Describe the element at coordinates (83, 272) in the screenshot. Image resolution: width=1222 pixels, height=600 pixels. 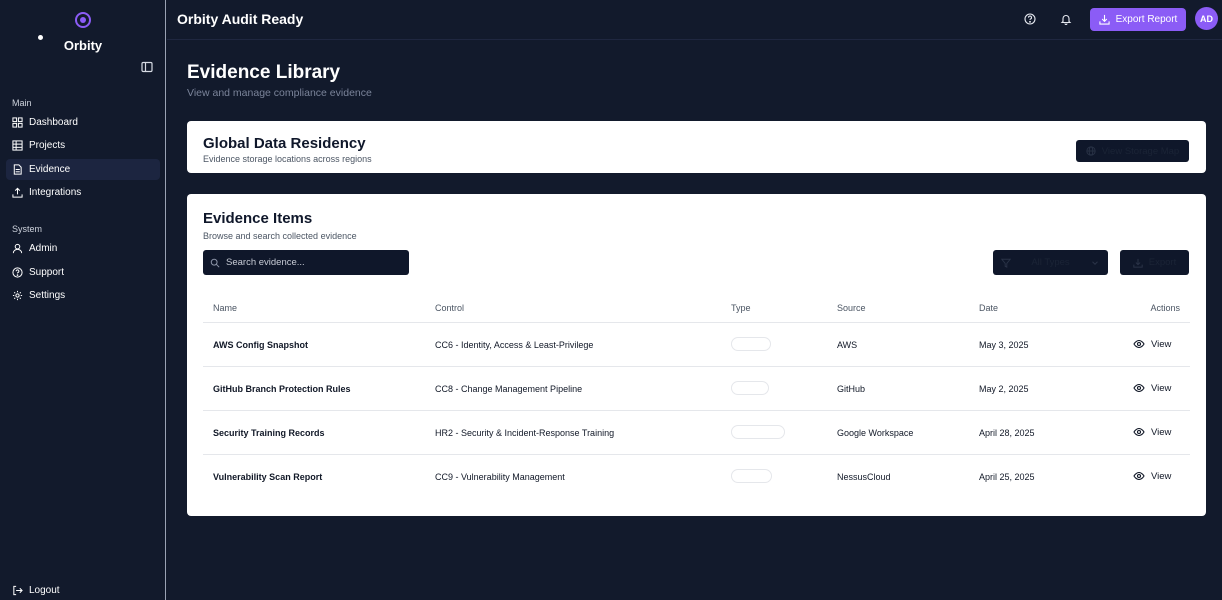
I see `sidebar-item-support: Support` at that location.